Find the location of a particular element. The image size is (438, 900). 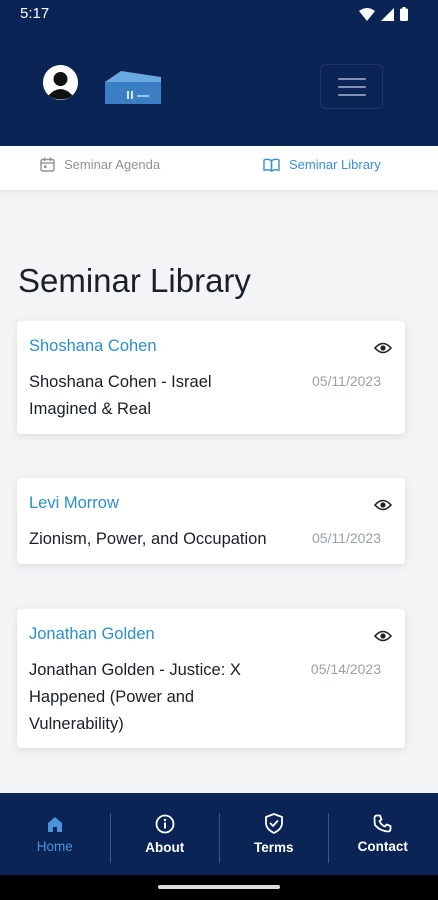

logo-icon is located at coordinates (132, 87).